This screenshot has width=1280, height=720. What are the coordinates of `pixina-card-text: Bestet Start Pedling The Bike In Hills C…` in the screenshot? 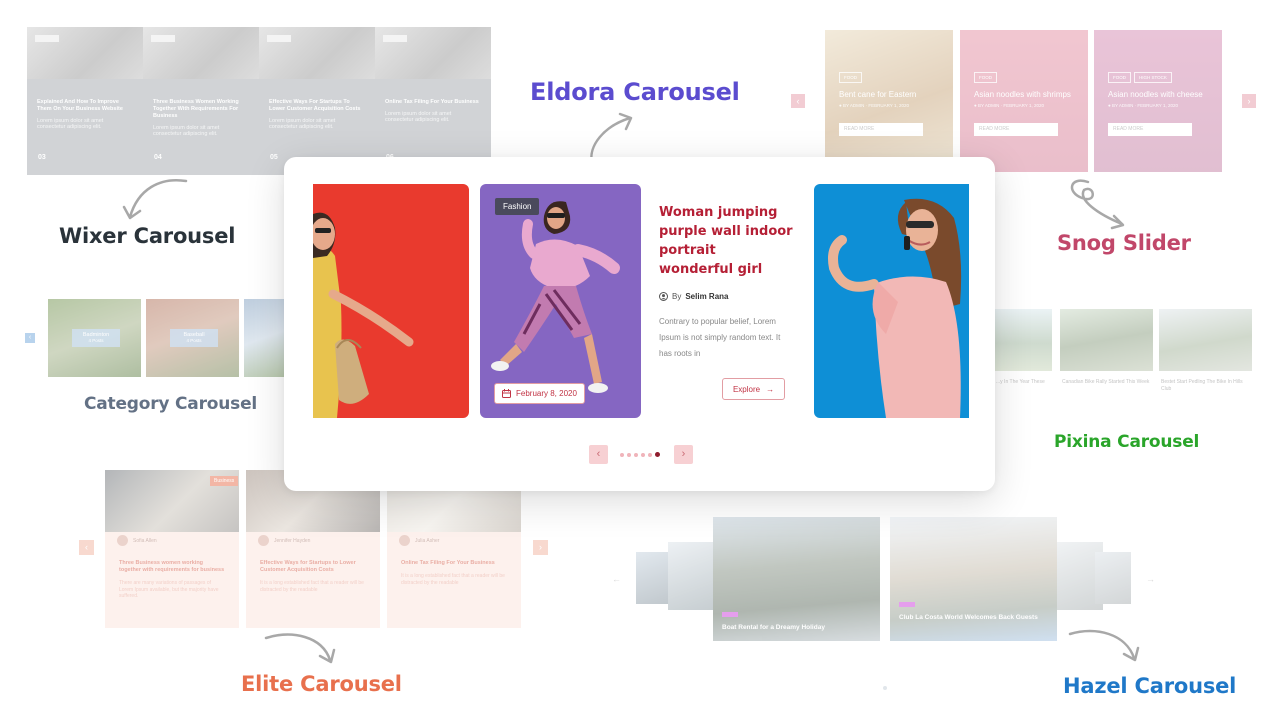 It's located at (1202, 385).